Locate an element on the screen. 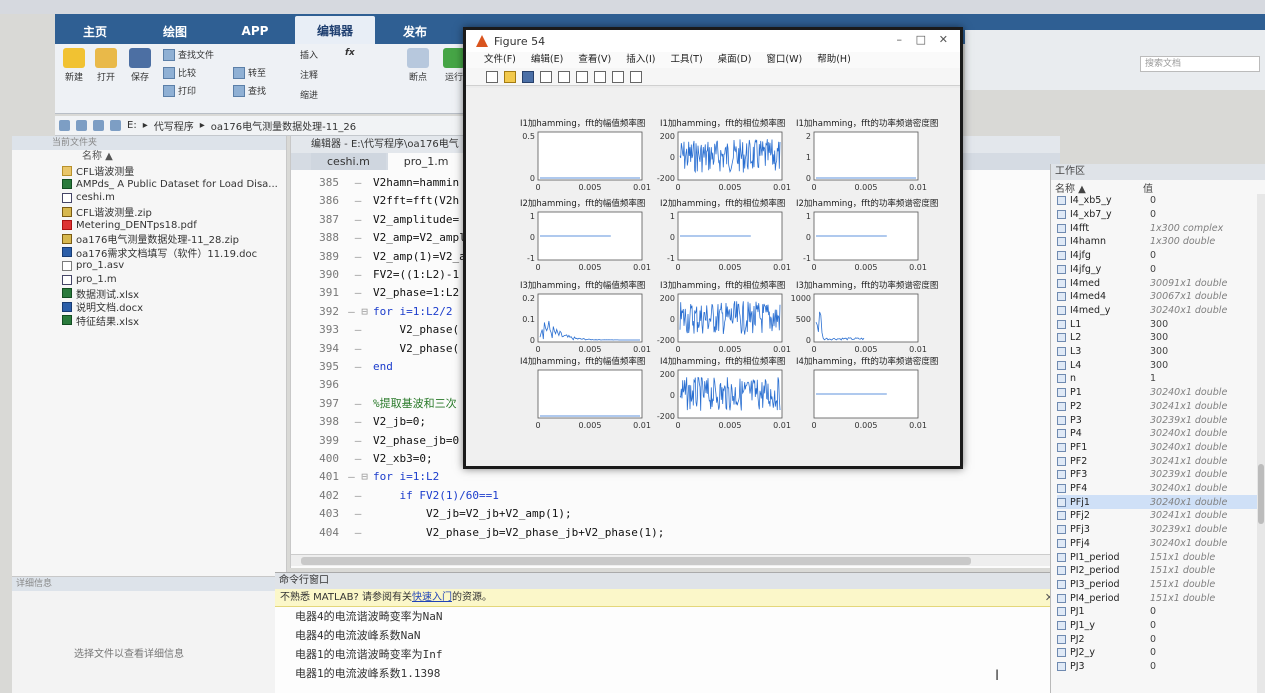 This screenshot has height=693, width=1265. workspace-variable-row: PJ3 0 is located at coordinates (1159, 667).